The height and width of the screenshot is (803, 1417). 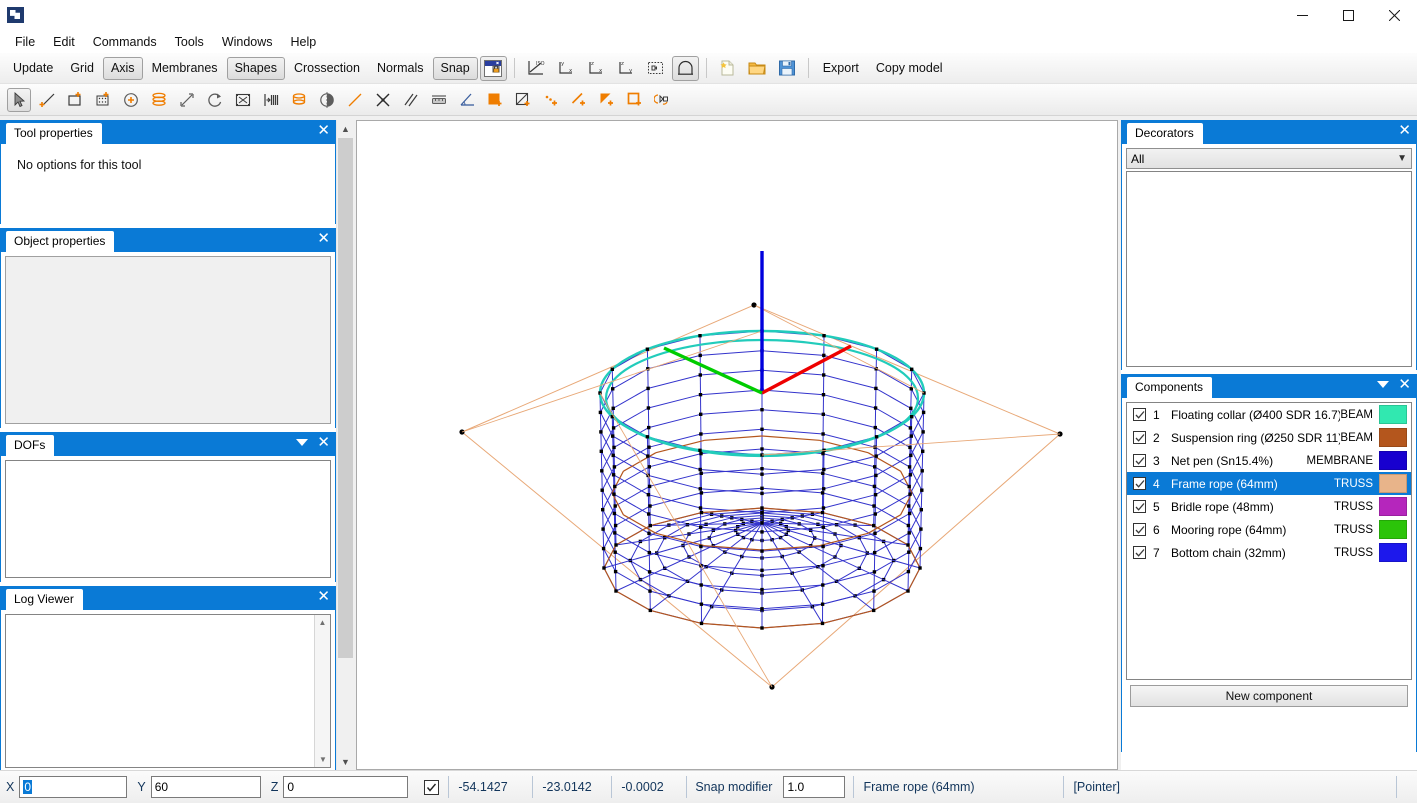 What do you see at coordinates (25, 42) in the screenshot?
I see `menu-file: File` at bounding box center [25, 42].